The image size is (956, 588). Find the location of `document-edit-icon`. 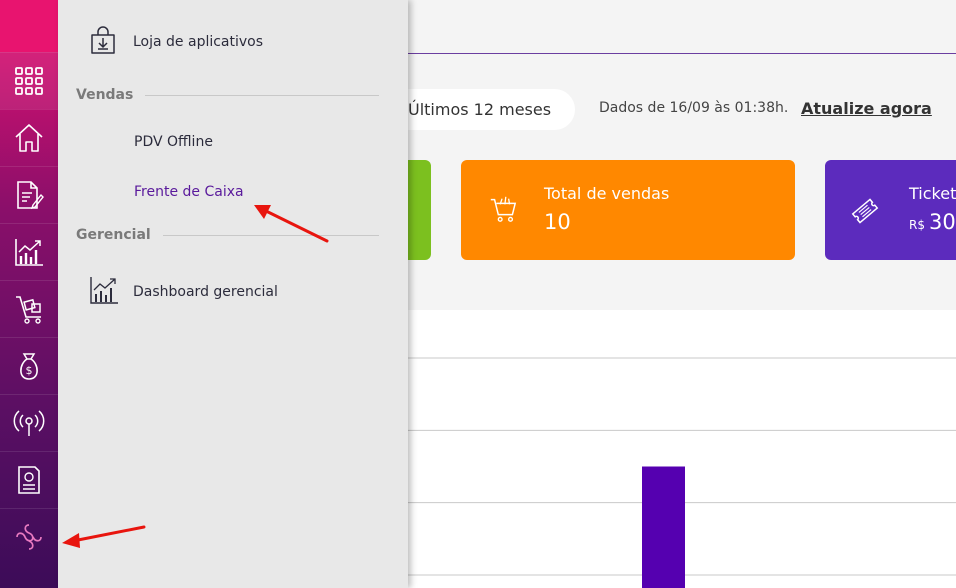

document-edit-icon is located at coordinates (30, 195).